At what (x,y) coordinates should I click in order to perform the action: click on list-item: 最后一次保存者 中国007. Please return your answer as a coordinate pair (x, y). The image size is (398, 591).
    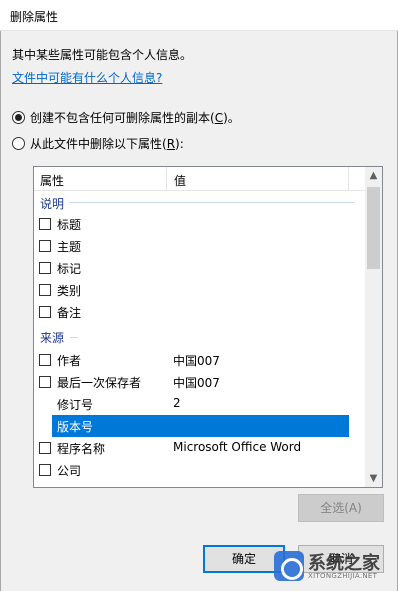
    Looking at the image, I should click on (200, 382).